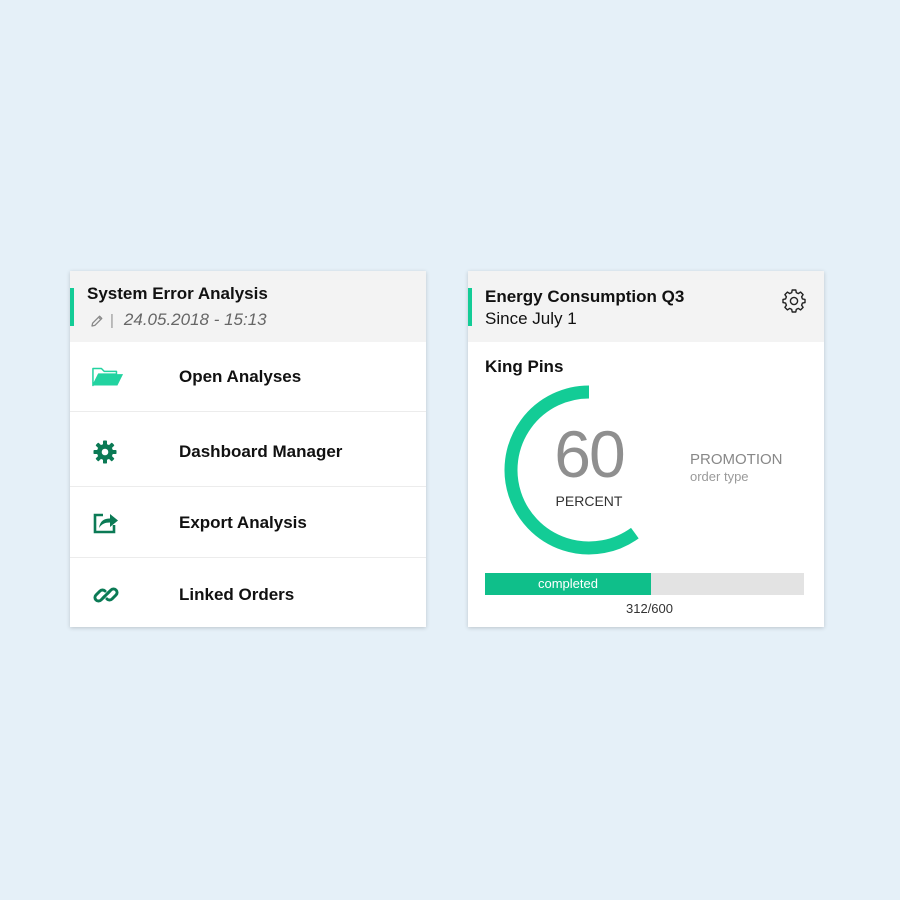 The width and height of the screenshot is (900, 900). What do you see at coordinates (589, 501) in the screenshot?
I see `gauge-unit: PERCENT` at bounding box center [589, 501].